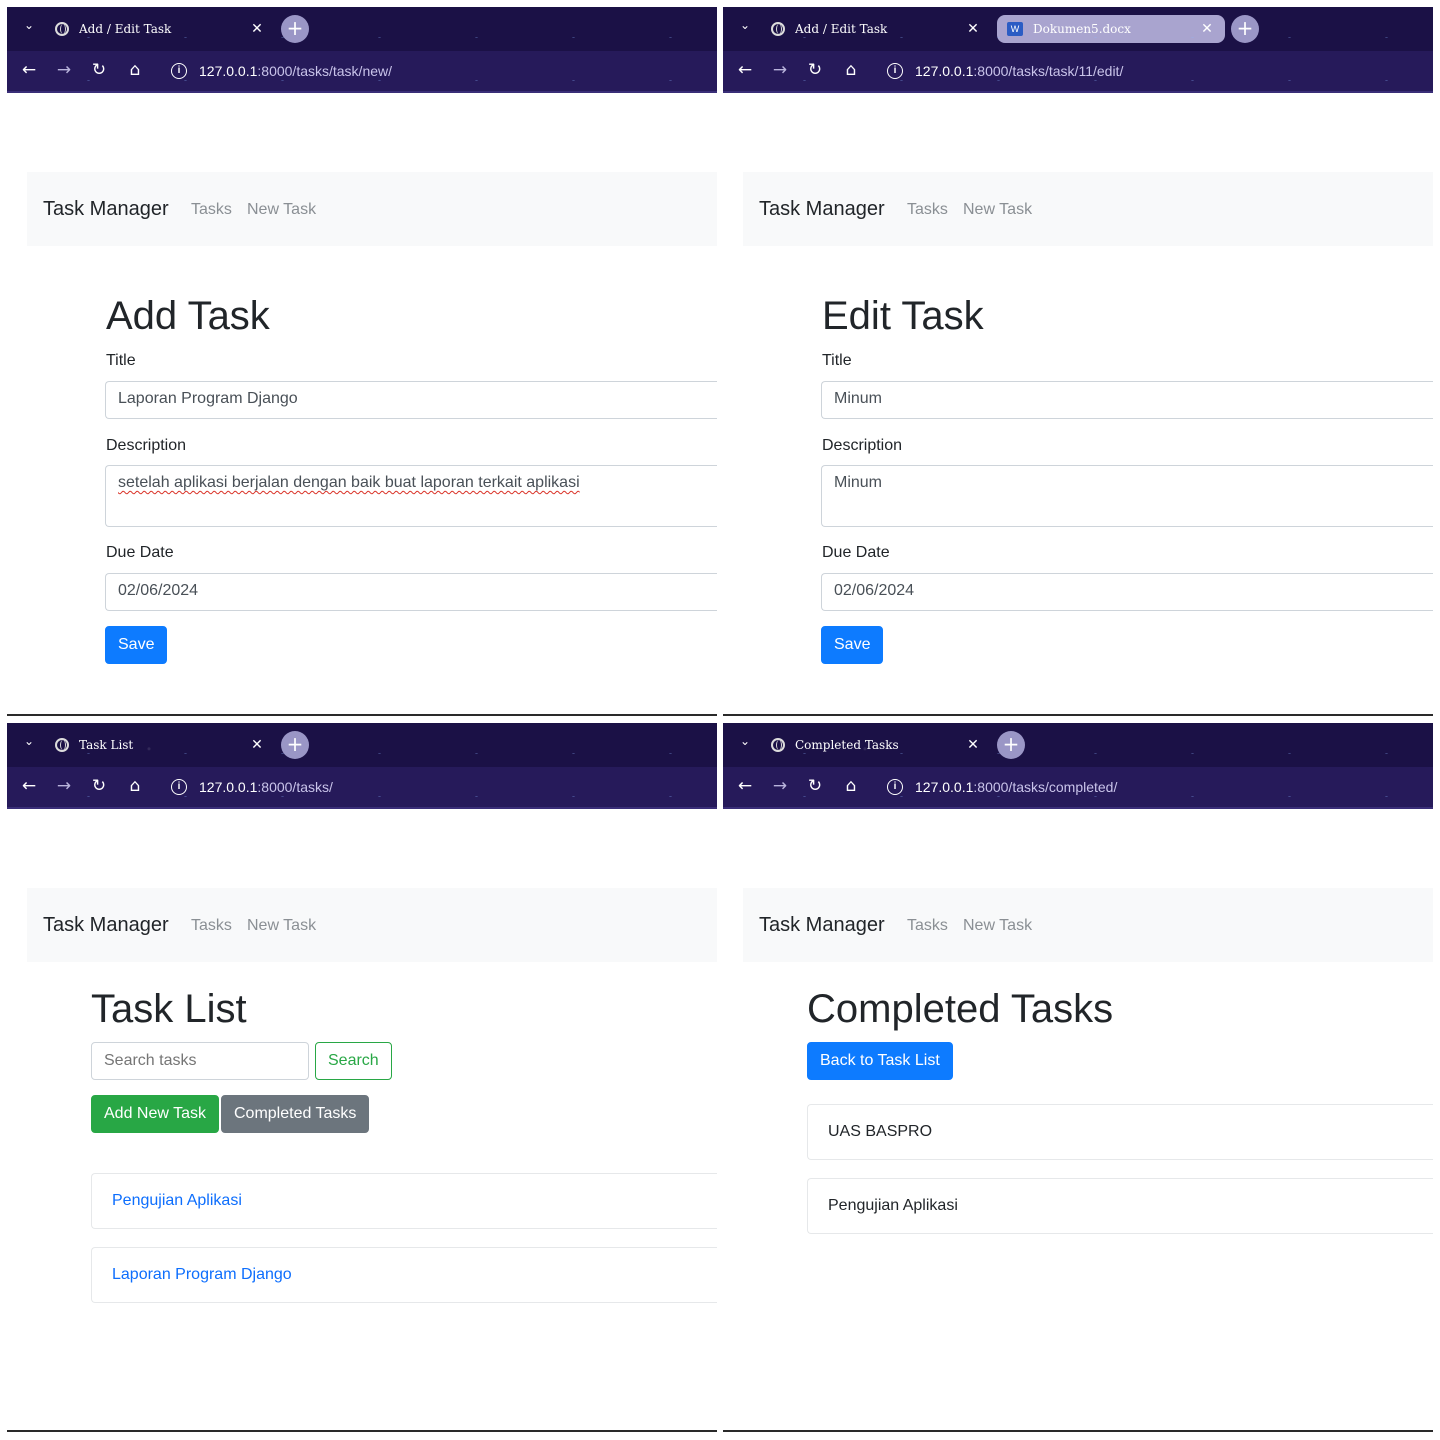  I want to click on tab-bar: ⌄ Task List ✕ +, so click(362, 745).